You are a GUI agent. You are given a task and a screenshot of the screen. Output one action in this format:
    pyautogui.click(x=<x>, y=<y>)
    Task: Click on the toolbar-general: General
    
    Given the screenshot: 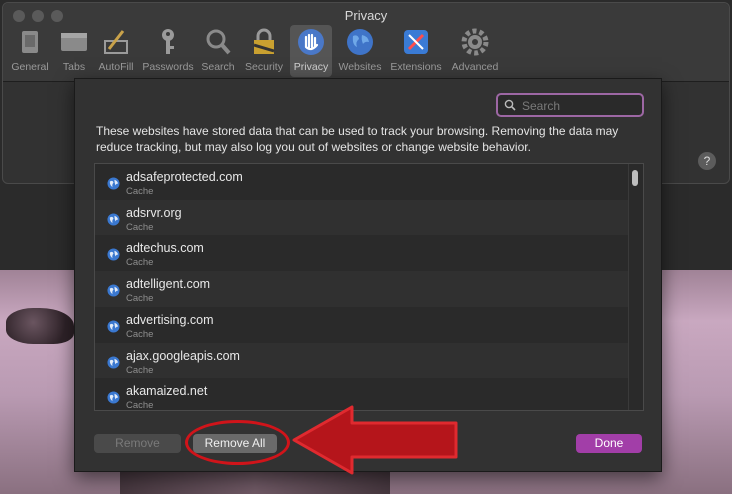 What is the action you would take?
    pyautogui.click(x=30, y=51)
    